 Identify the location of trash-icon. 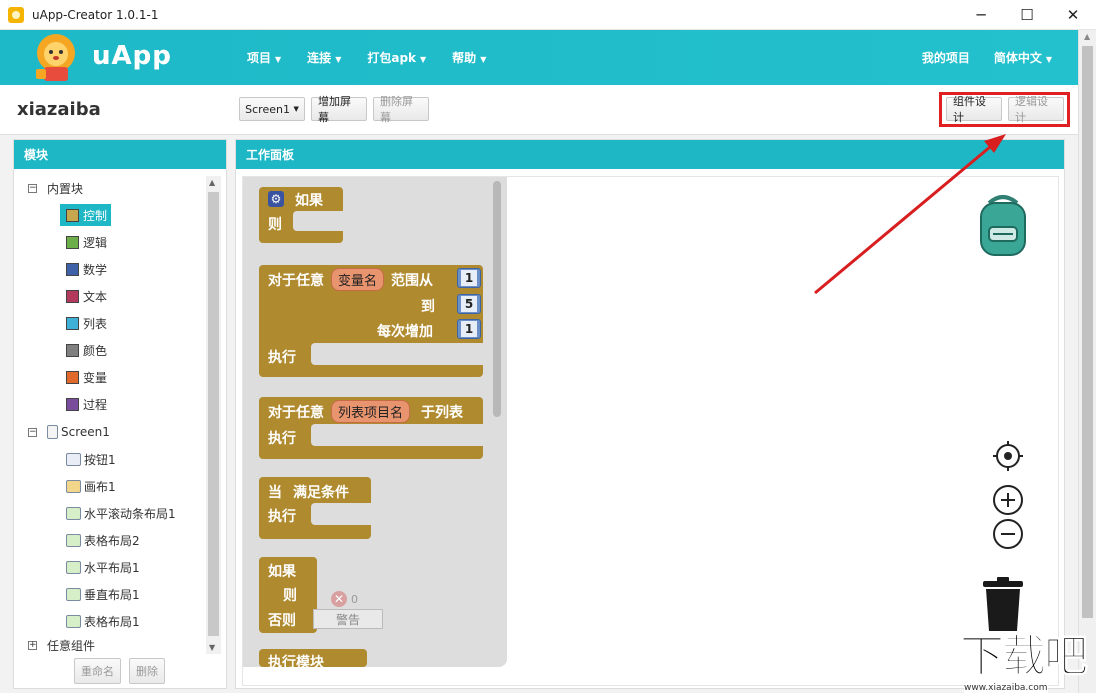
(1003, 605).